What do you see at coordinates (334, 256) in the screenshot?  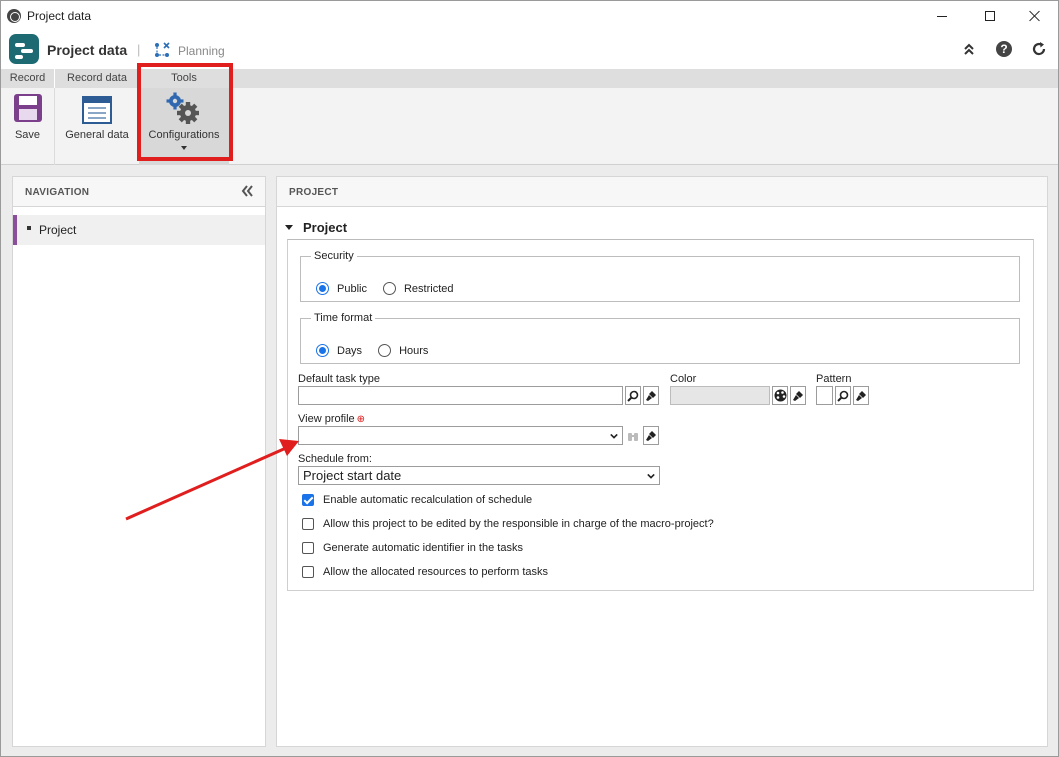 I see `security-legend: Security` at bounding box center [334, 256].